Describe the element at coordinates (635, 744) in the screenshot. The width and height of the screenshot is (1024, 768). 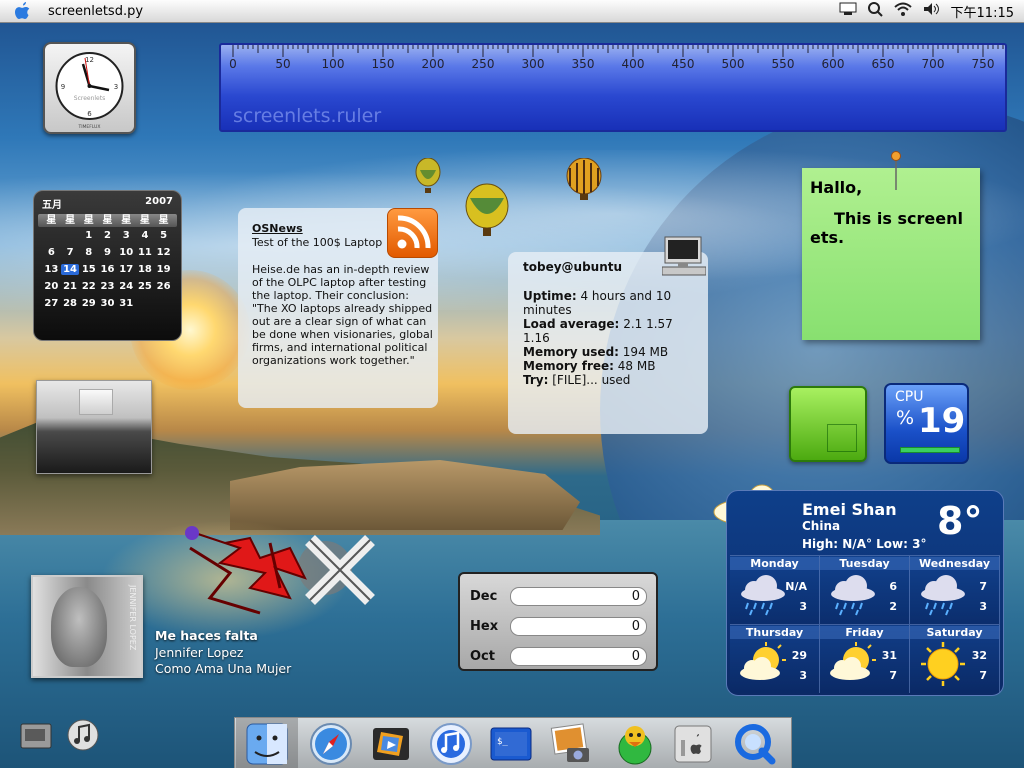
I see `adium-icon` at that location.